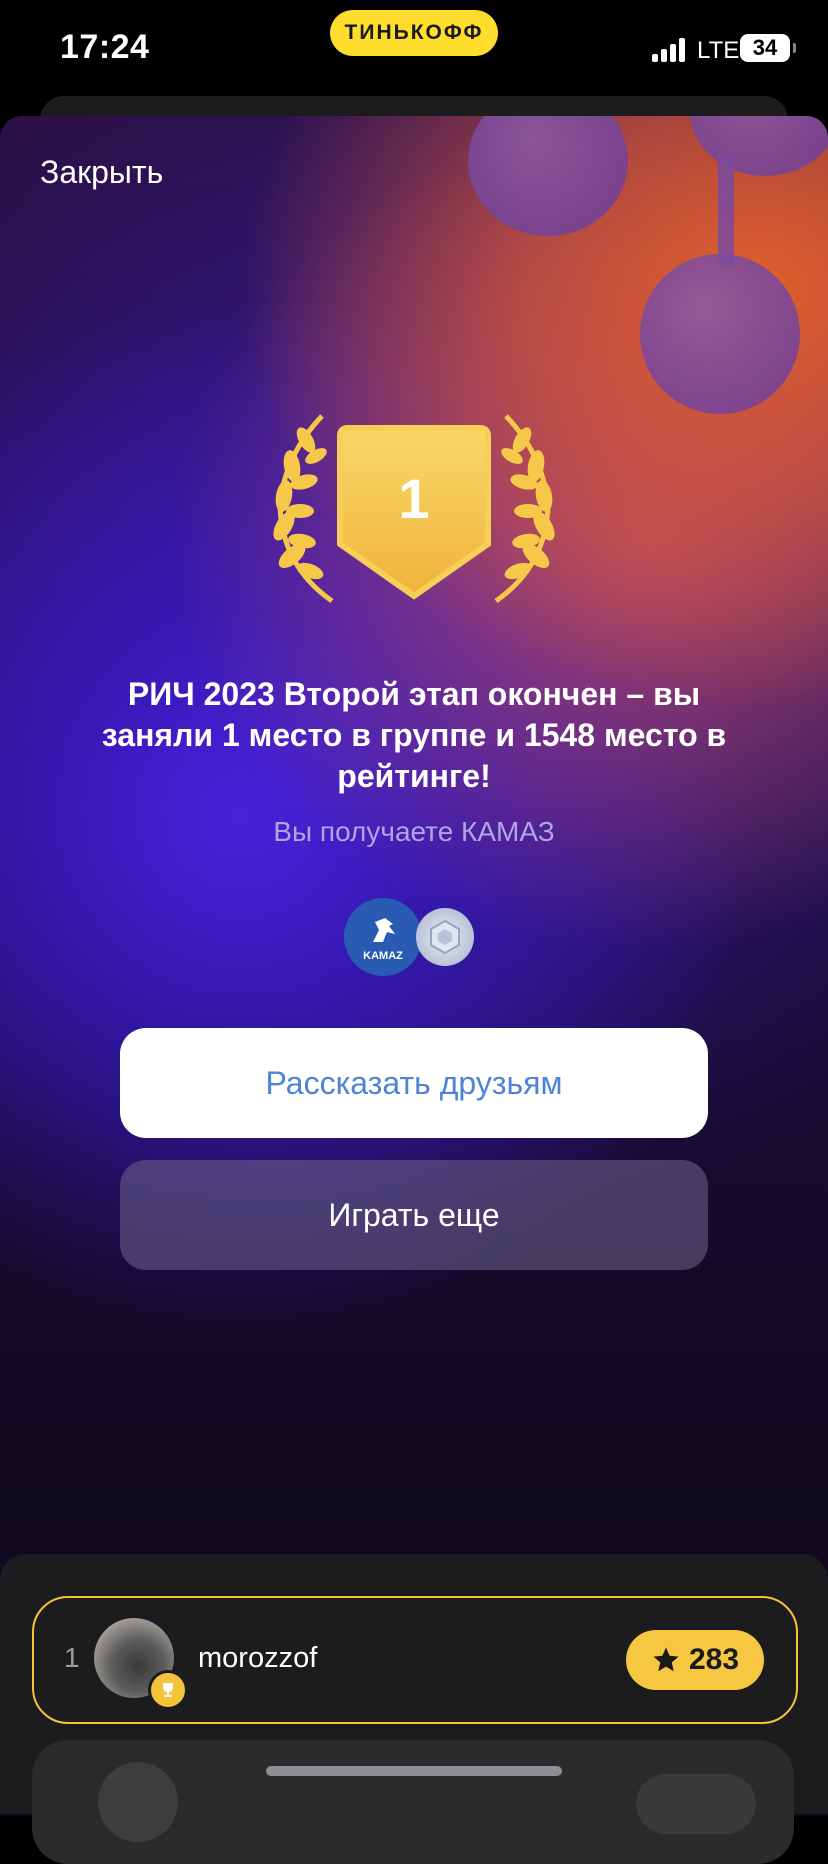 This screenshot has height=1864, width=828. What do you see at coordinates (726, 211) in the screenshot?
I see `branch-decoration` at bounding box center [726, 211].